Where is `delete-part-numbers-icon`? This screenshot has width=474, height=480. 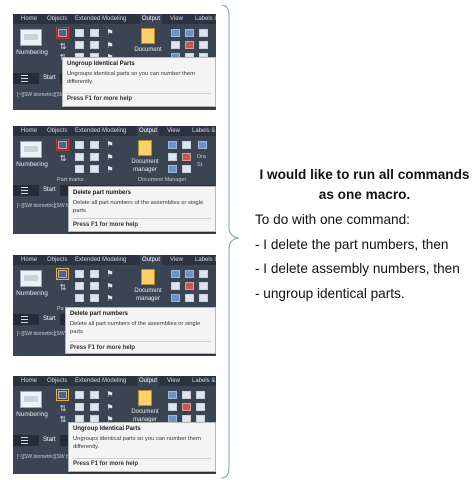 delete-part-numbers-icon is located at coordinates (62, 145).